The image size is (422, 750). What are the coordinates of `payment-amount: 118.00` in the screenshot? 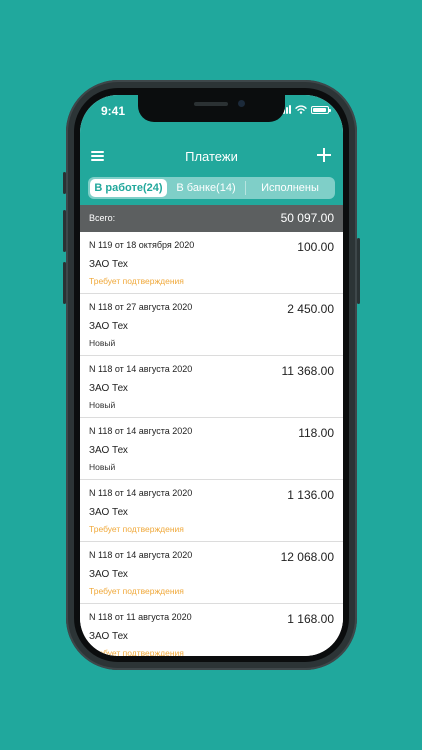 It's located at (316, 433).